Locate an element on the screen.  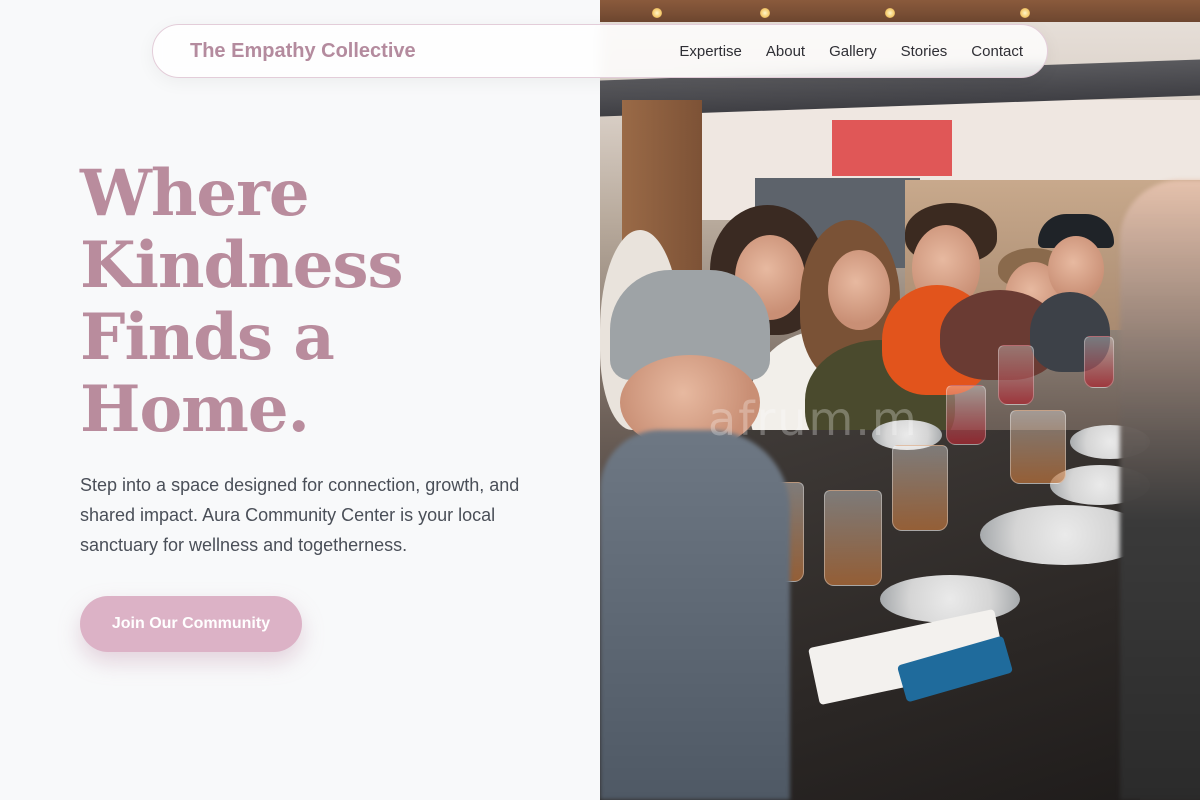
plate is located at coordinates (950, 599).